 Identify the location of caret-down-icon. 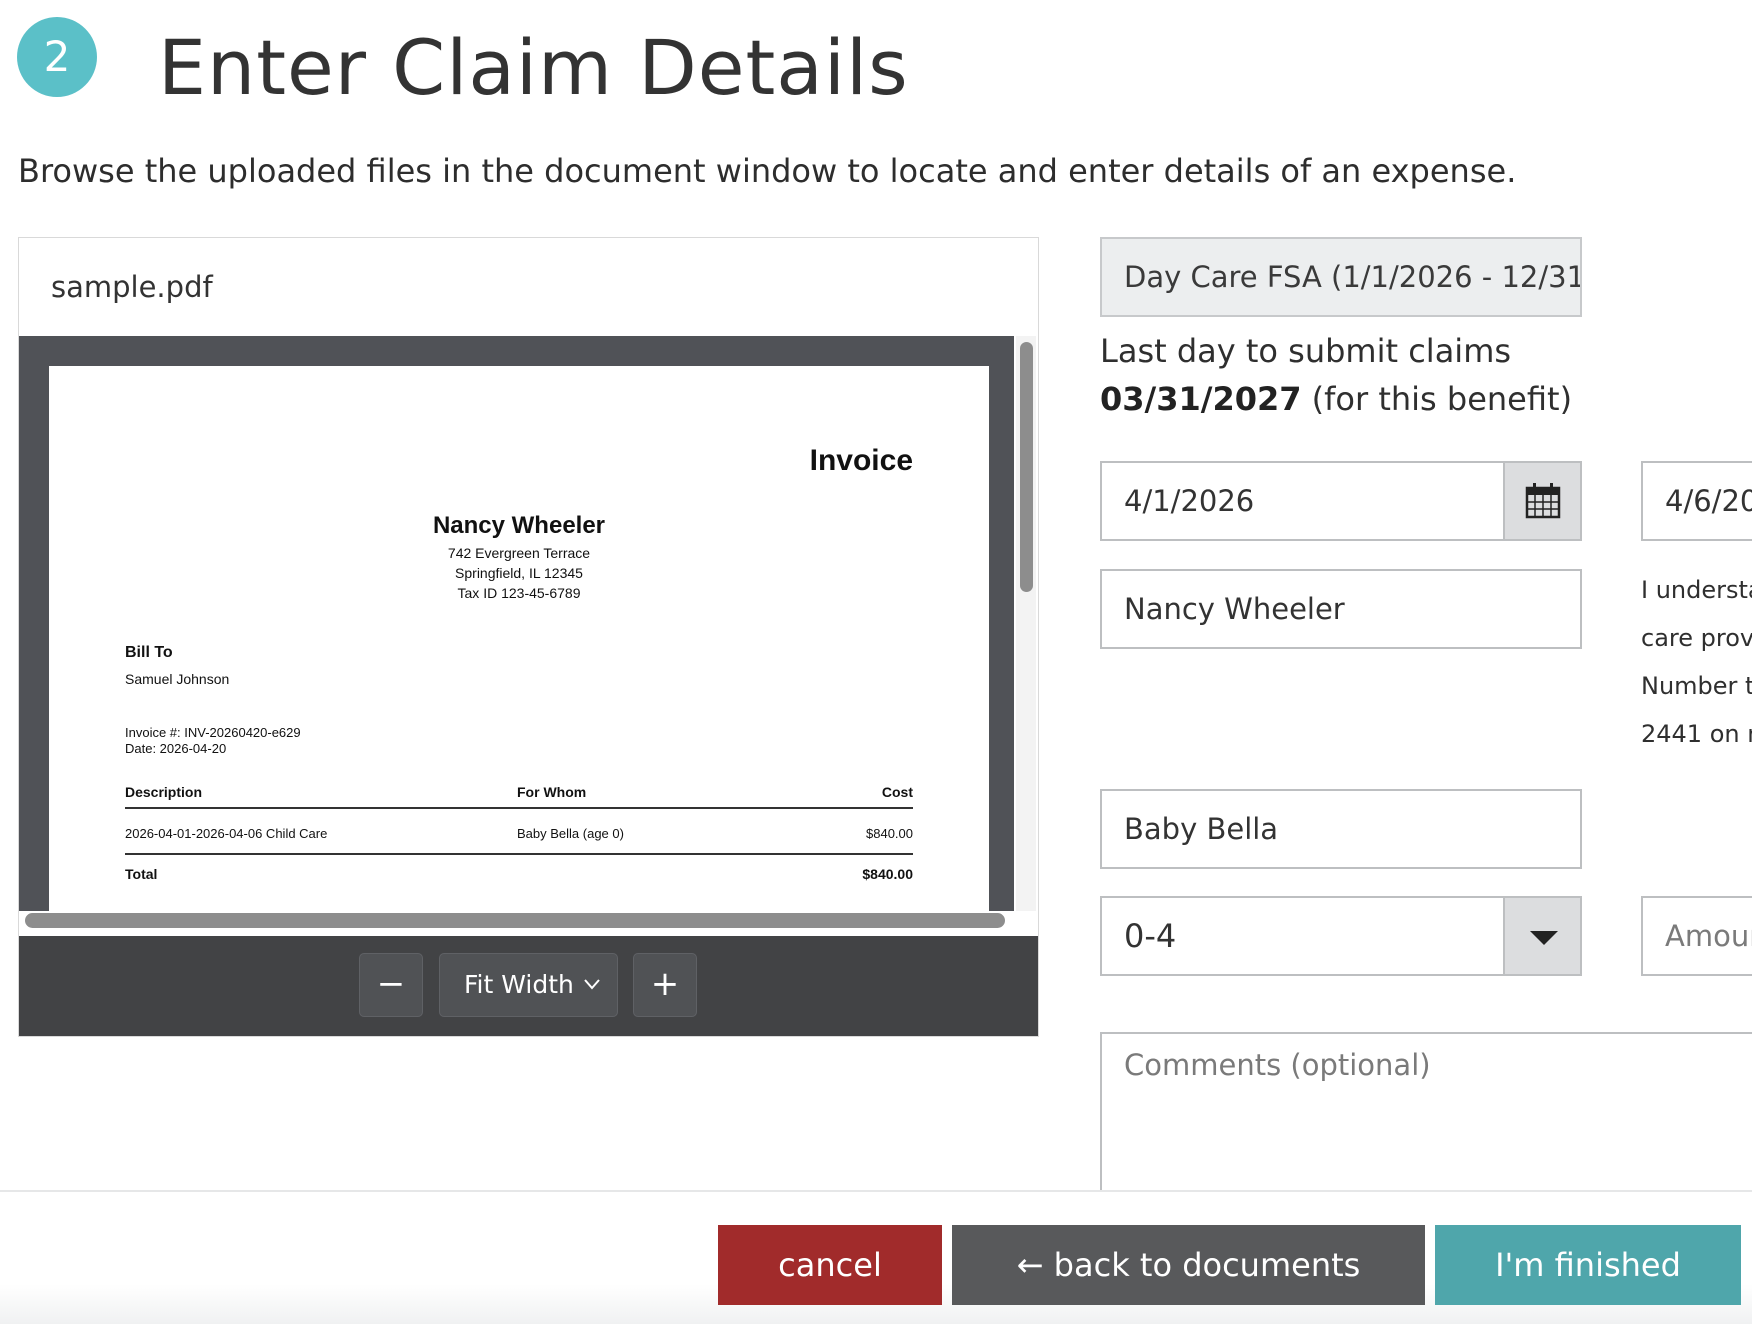
(1544, 938).